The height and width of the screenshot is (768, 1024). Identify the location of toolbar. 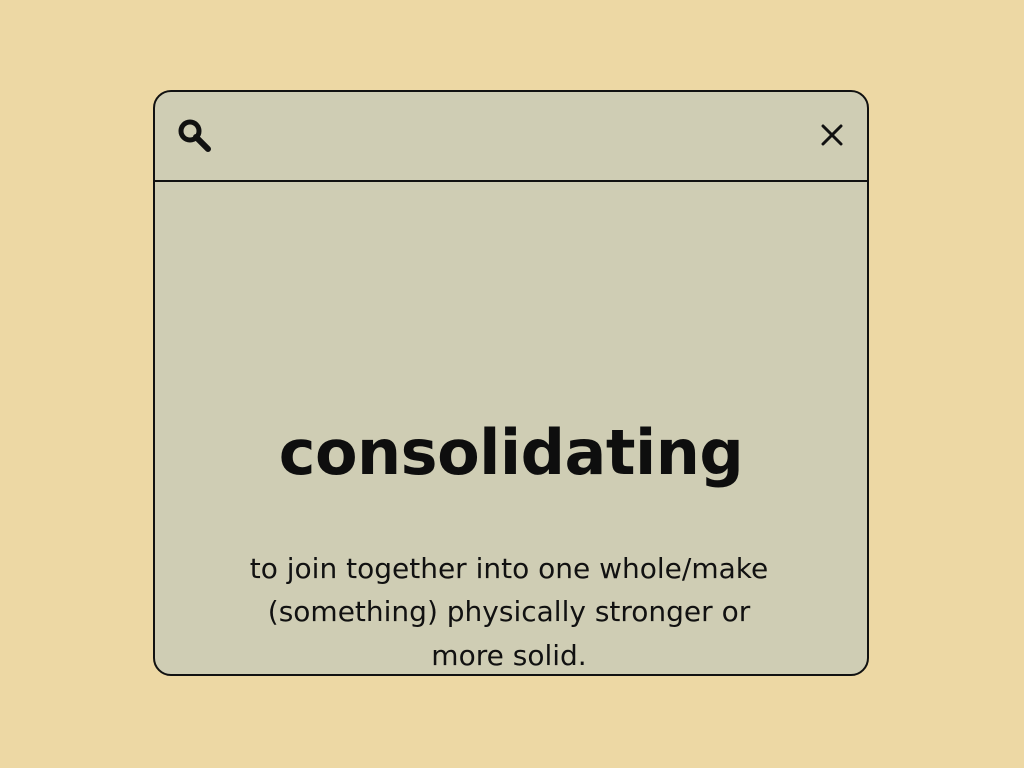
(511, 137).